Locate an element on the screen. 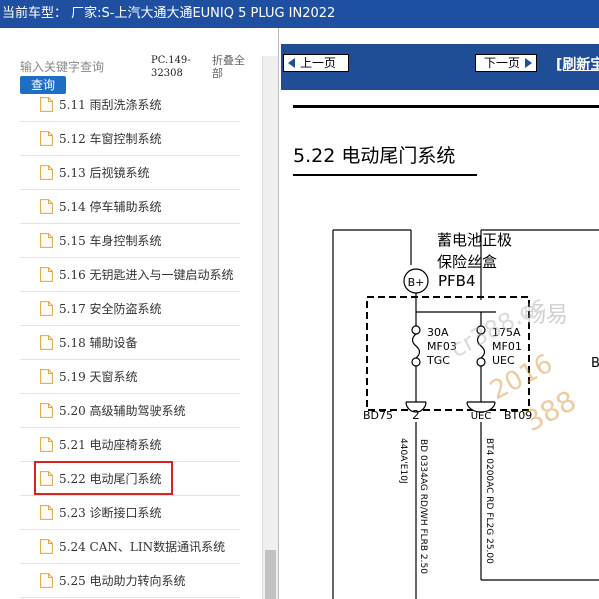 The height and width of the screenshot is (599, 599). edge-letter: B is located at coordinates (595, 363).